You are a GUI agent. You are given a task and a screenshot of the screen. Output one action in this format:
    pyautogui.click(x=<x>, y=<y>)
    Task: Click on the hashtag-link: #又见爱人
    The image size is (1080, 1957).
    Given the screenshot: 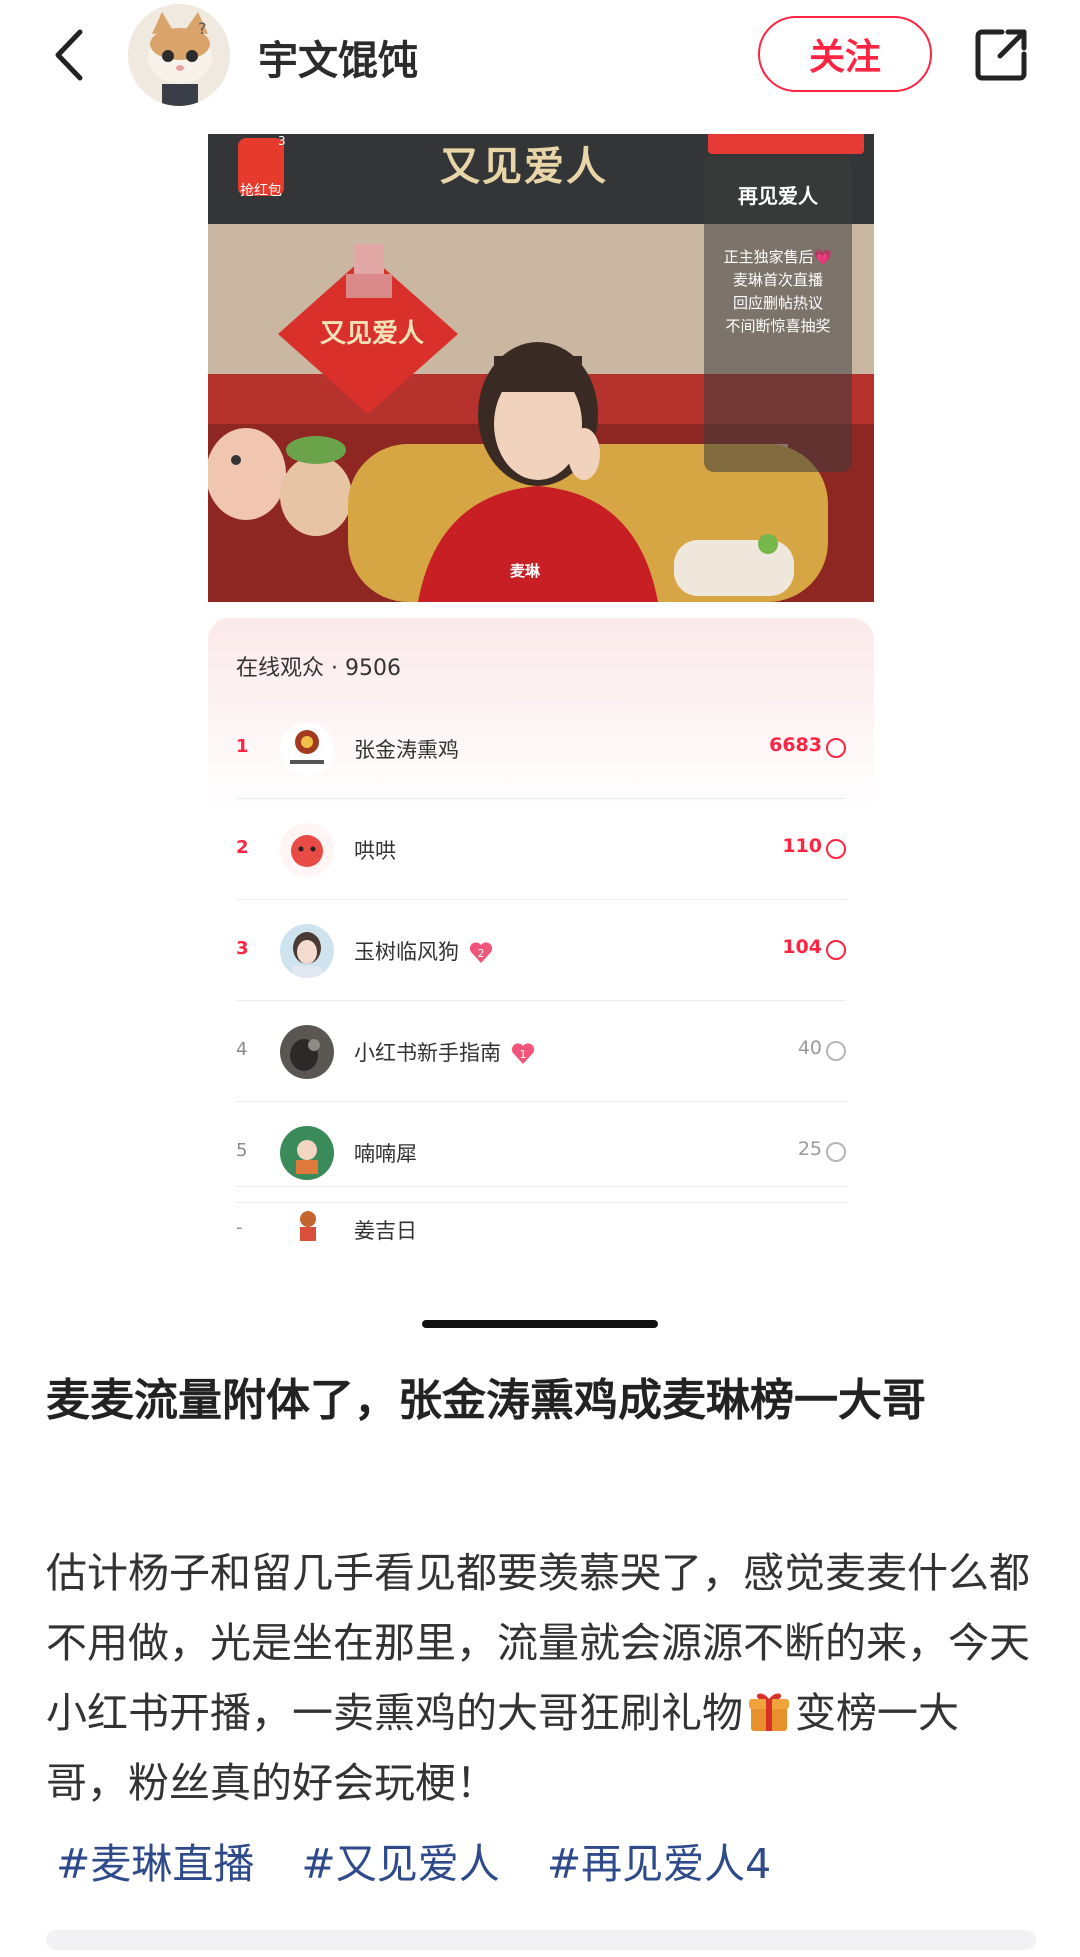 What is the action you would take?
    pyautogui.click(x=400, y=1864)
    